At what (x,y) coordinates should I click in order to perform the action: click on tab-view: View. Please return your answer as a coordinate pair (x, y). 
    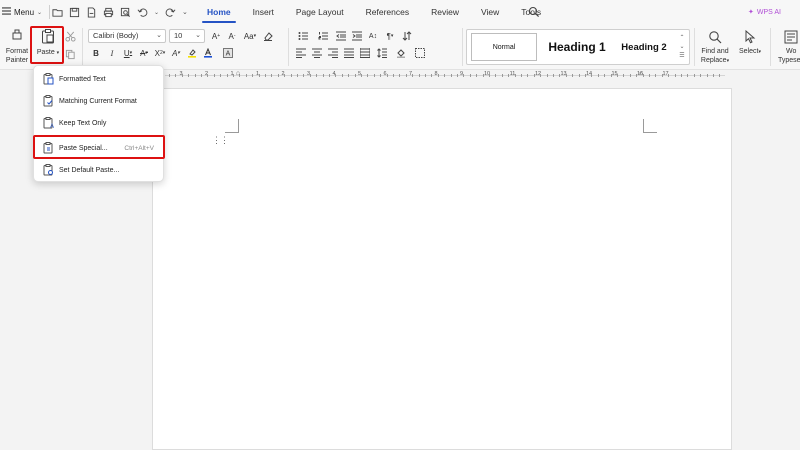
    Looking at the image, I should click on (490, 12).